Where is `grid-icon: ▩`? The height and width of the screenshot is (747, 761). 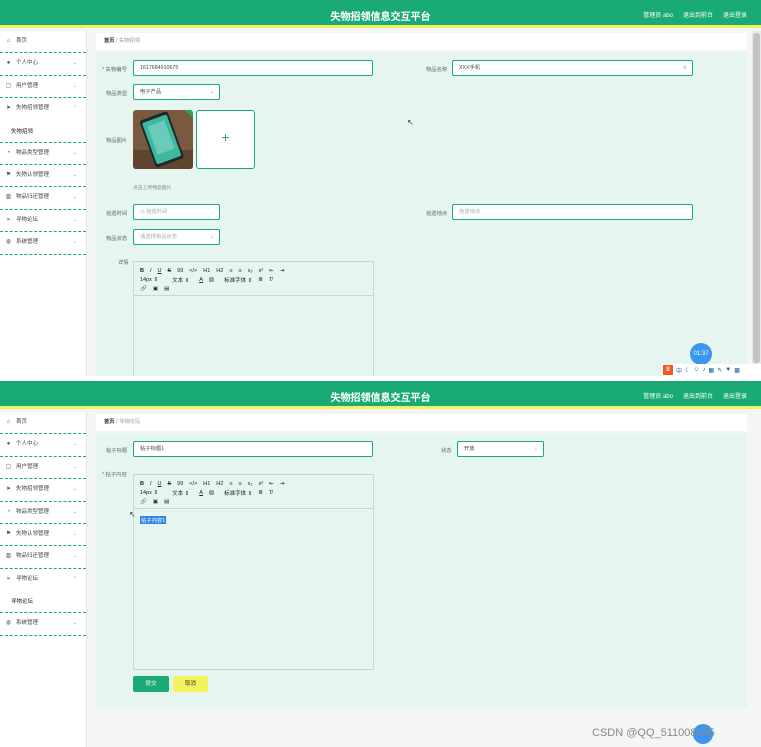
grid-icon: ▩ is located at coordinates (737, 370).